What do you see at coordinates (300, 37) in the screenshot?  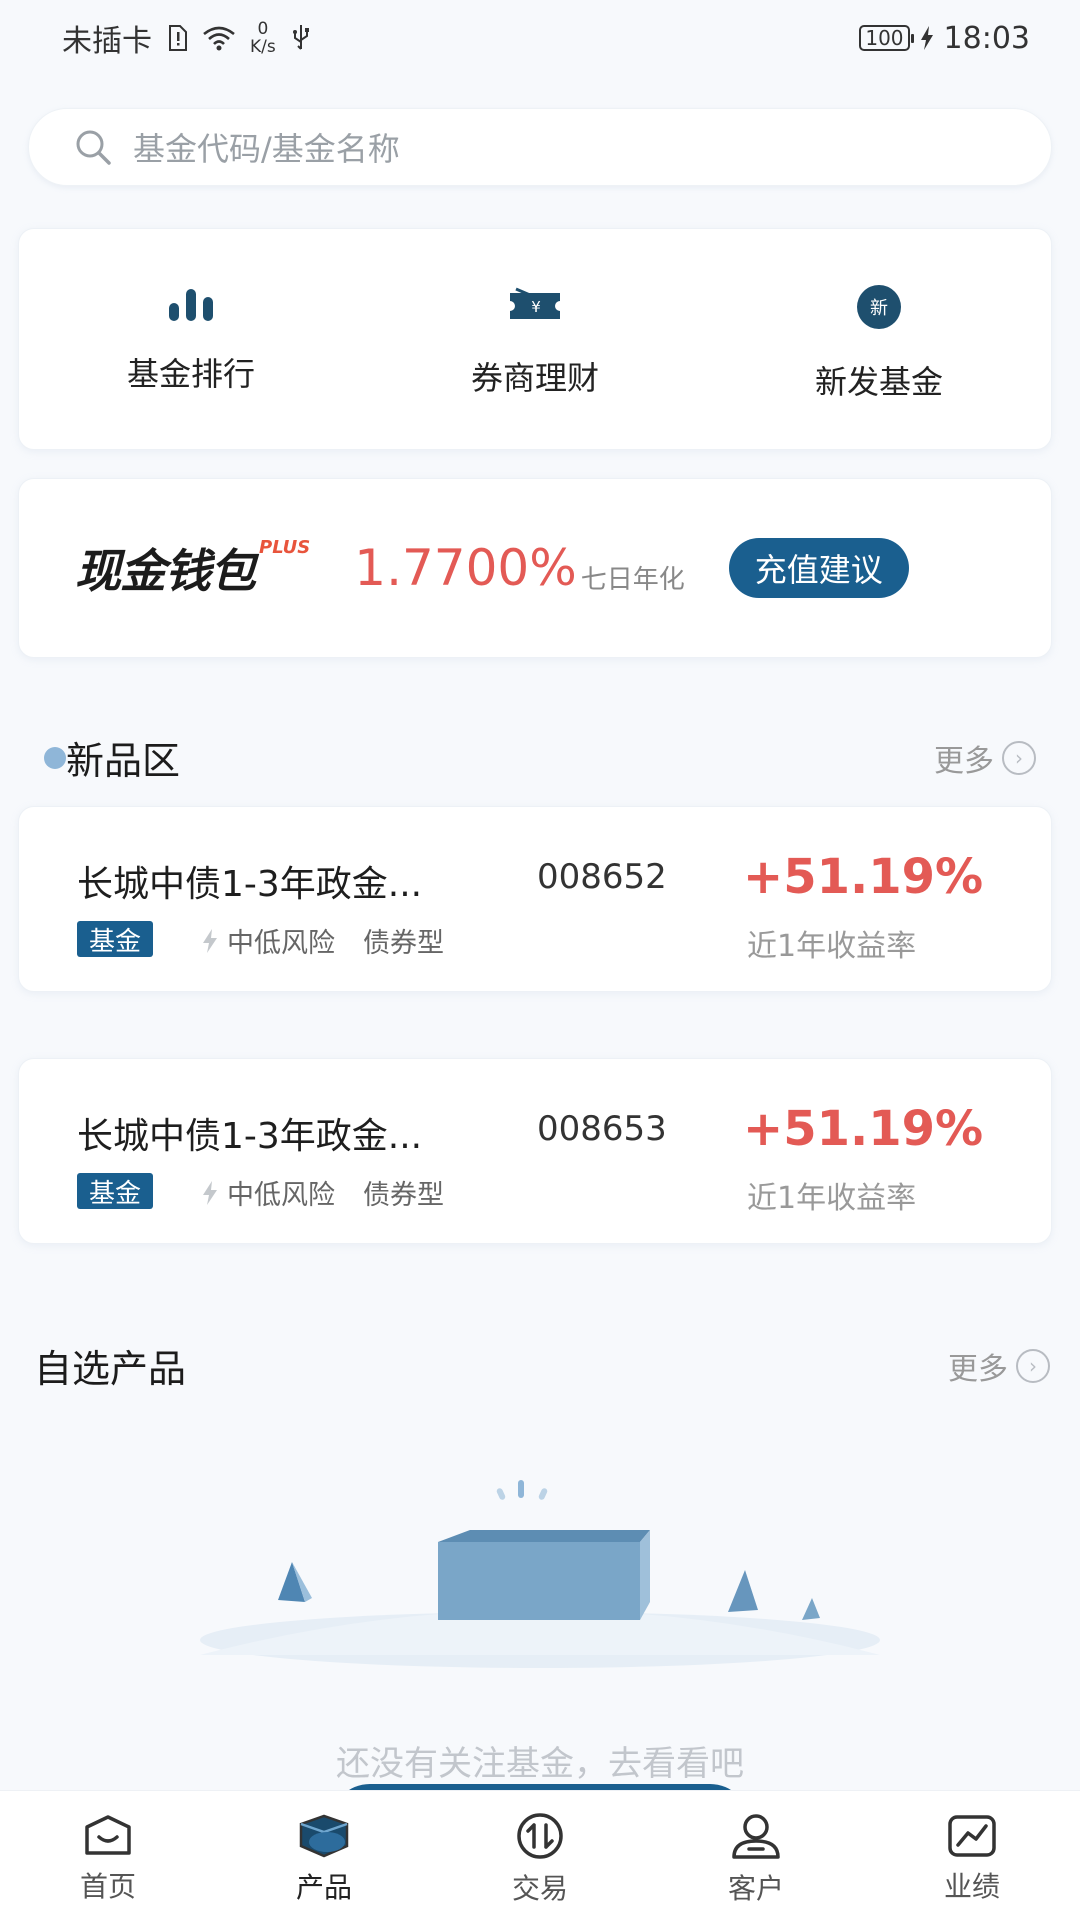 I see `usb-icon` at bounding box center [300, 37].